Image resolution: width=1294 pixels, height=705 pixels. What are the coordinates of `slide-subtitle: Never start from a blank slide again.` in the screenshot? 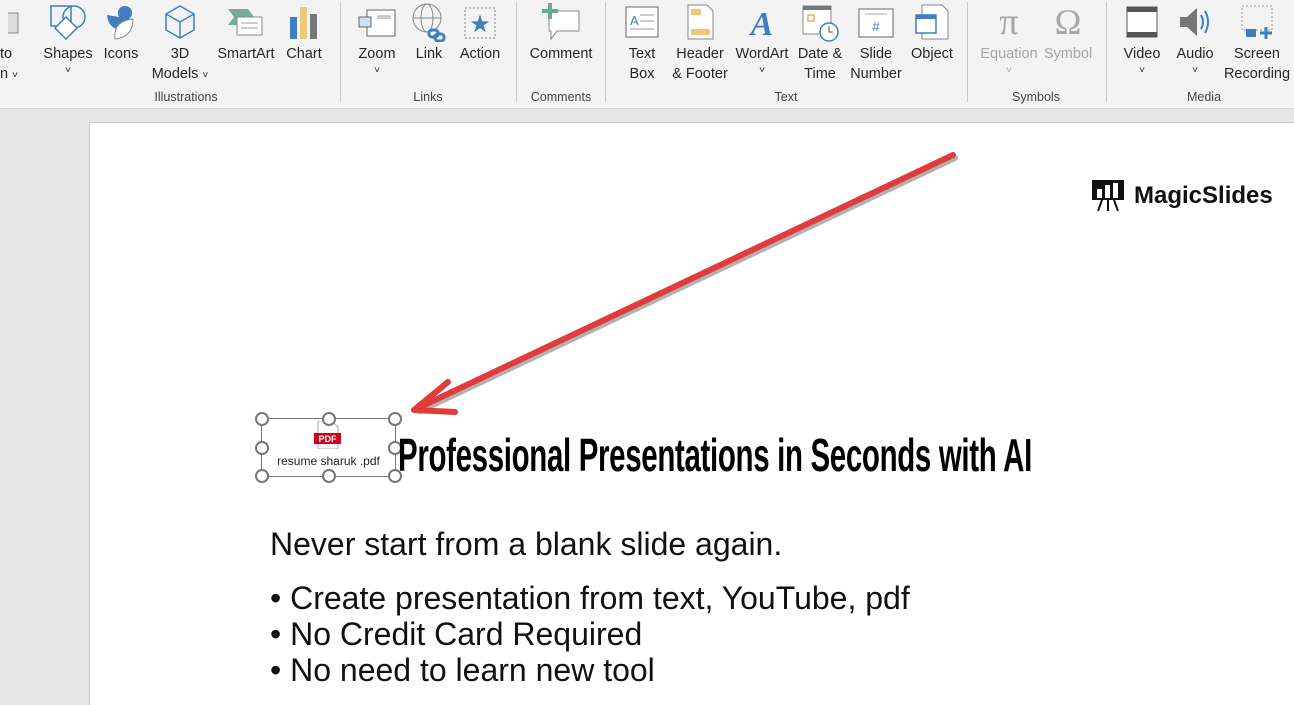 It's located at (526, 544).